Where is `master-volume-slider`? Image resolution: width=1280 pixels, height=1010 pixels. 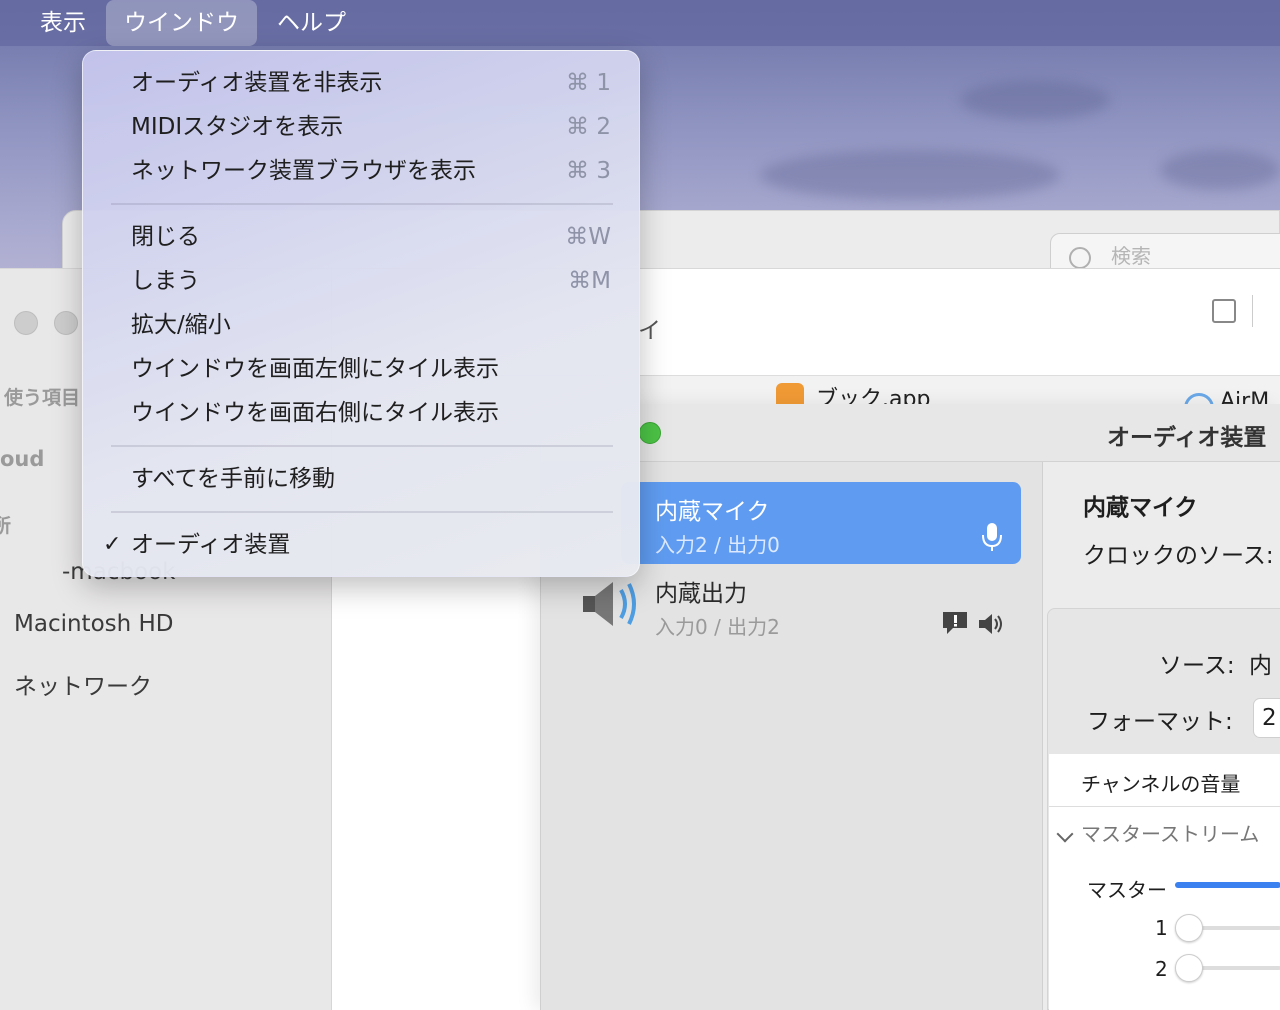
master-volume-slider is located at coordinates (1227, 885).